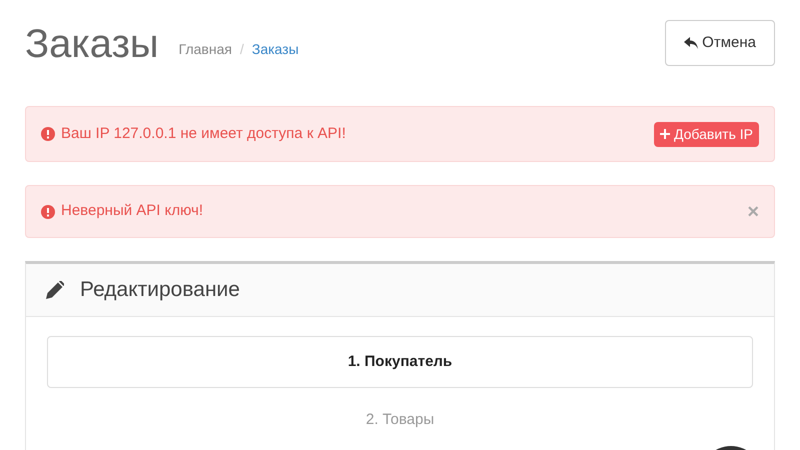  What do you see at coordinates (720, 43) in the screenshot?
I see `cancel-button: Отмена` at bounding box center [720, 43].